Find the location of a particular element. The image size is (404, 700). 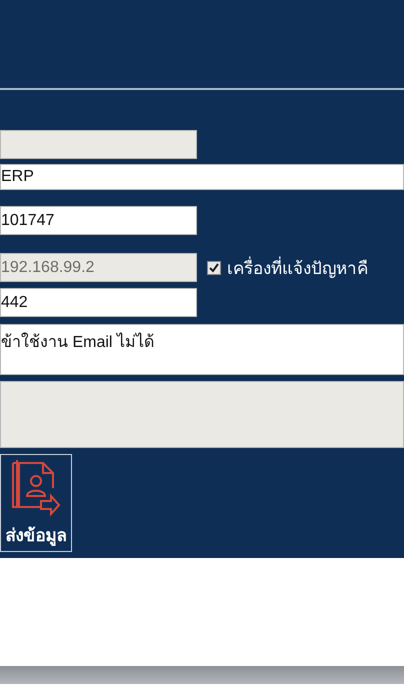

text-area: ข้าใช้งาน Email ไม่ได้ is located at coordinates (202, 349).